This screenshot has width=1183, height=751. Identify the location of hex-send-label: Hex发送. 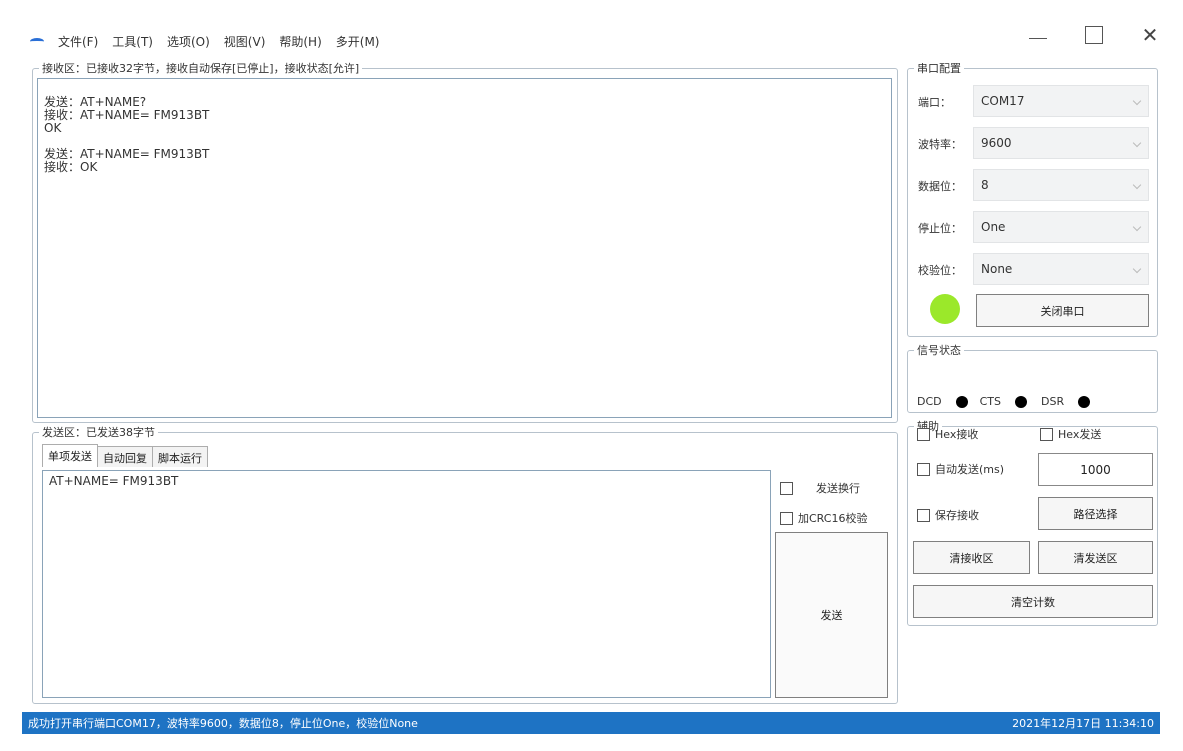
(1080, 434).